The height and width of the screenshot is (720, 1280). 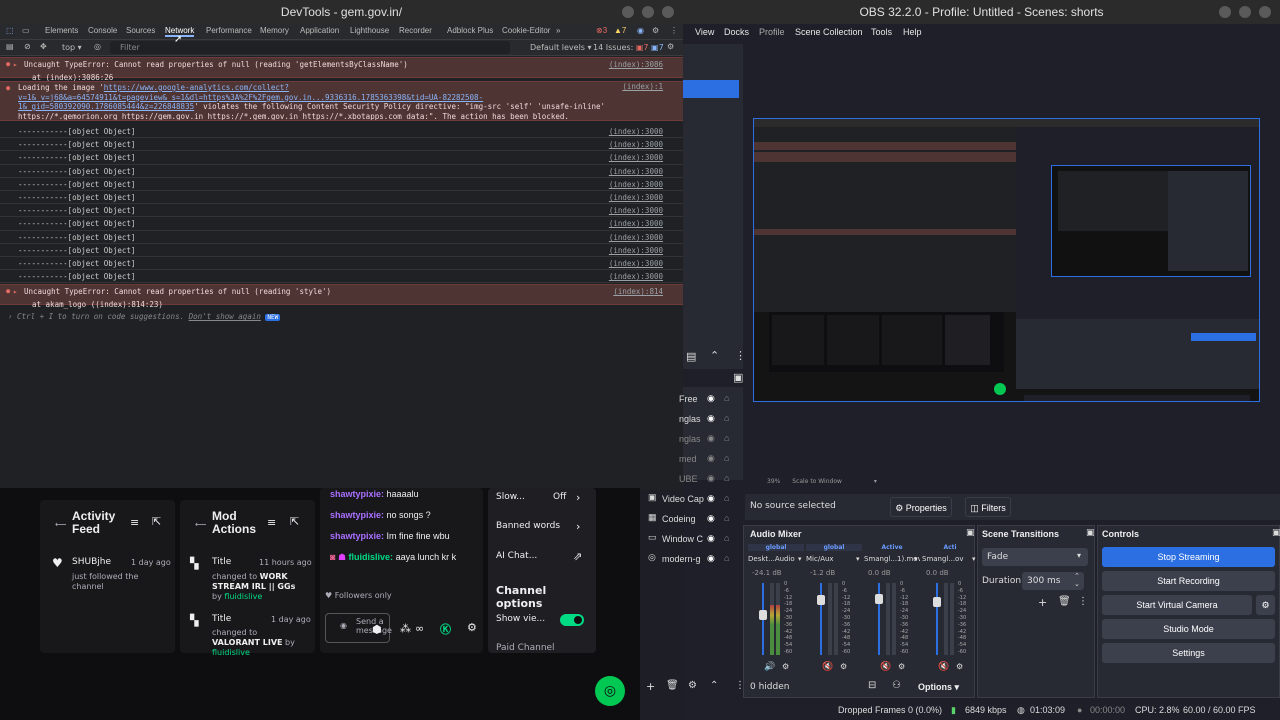 I want to click on tab-lighthouse: Lighthouse, so click(x=369, y=30).